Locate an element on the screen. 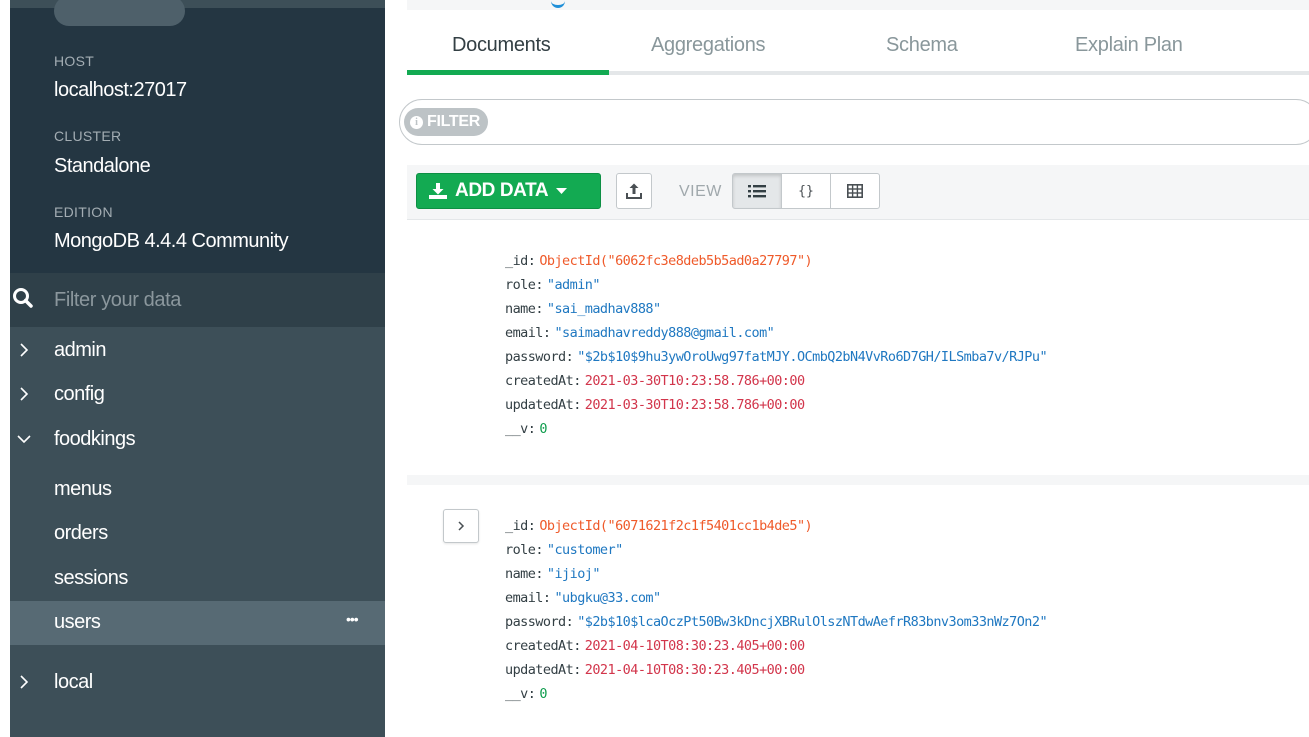 The image size is (1309, 737). document-field: updatedAt: 2021-03-30T10:23:58.786+00:00 is located at coordinates (655, 405).